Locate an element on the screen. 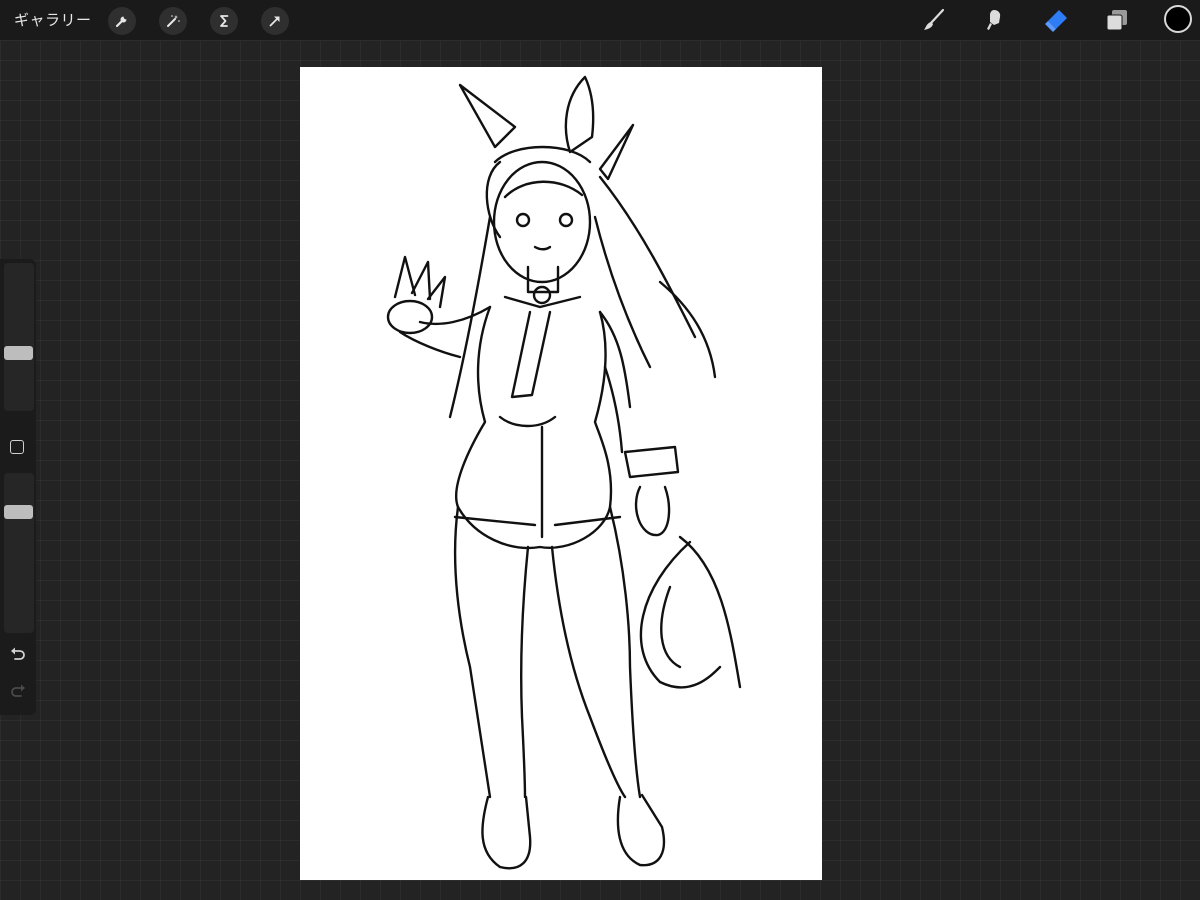  modify-square-icon is located at coordinates (17, 447).